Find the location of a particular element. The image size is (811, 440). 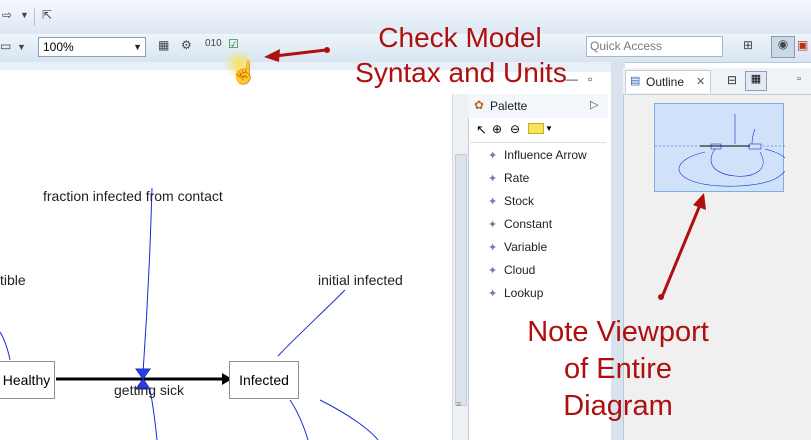

palette-item-cloud: ✦ Cloud is located at coordinates (511, 270).